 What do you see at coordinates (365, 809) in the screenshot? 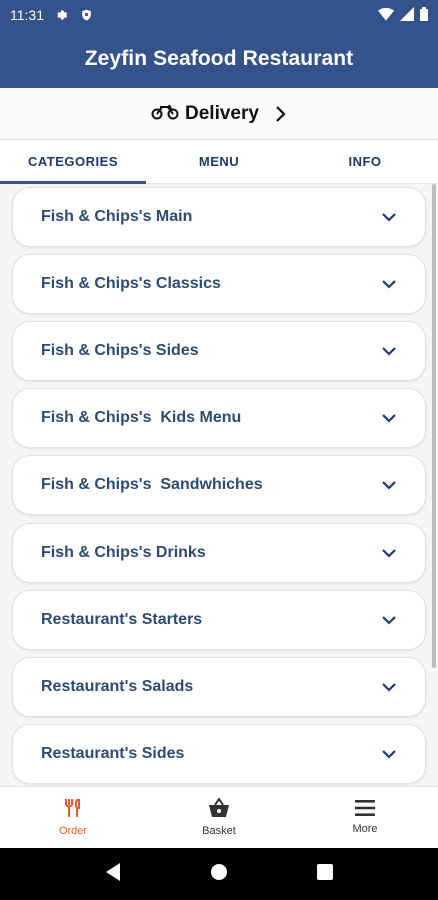
I see `menu-icon` at bounding box center [365, 809].